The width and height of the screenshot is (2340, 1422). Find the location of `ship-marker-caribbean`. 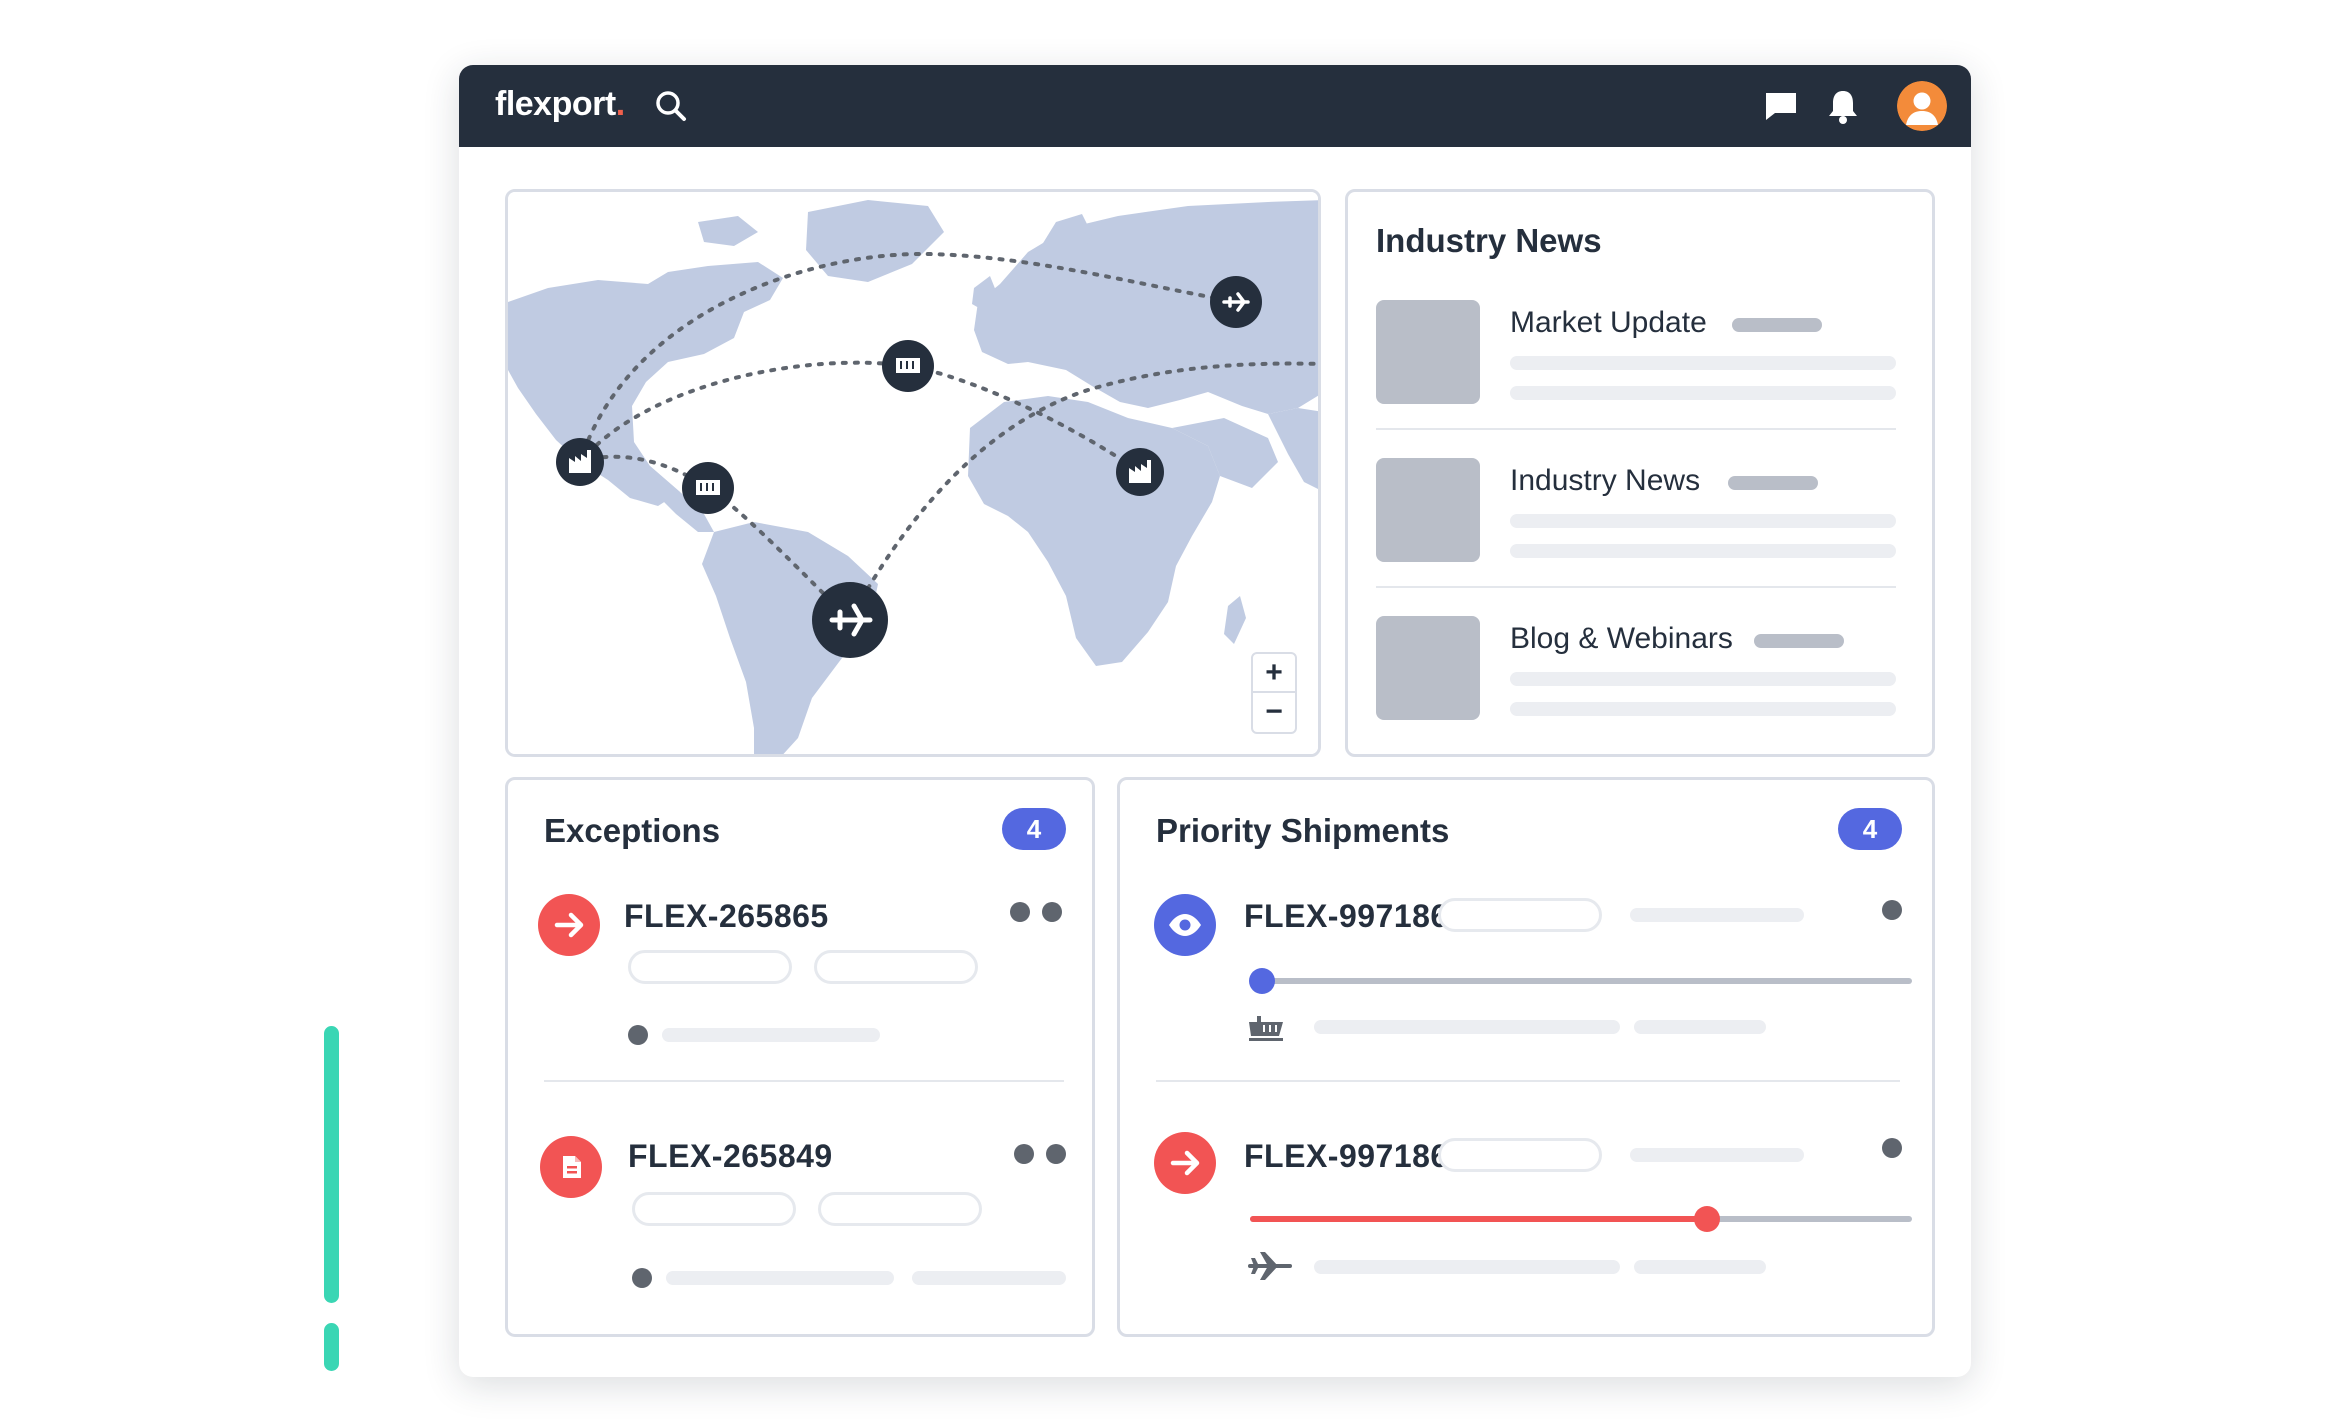

ship-marker-caribbean is located at coordinates (708, 488).